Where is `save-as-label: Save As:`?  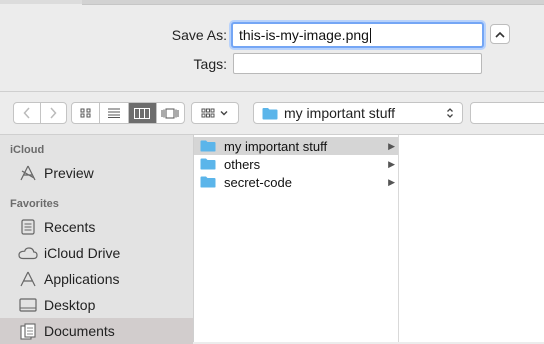 save-as-label: Save As: is located at coordinates (199, 35).